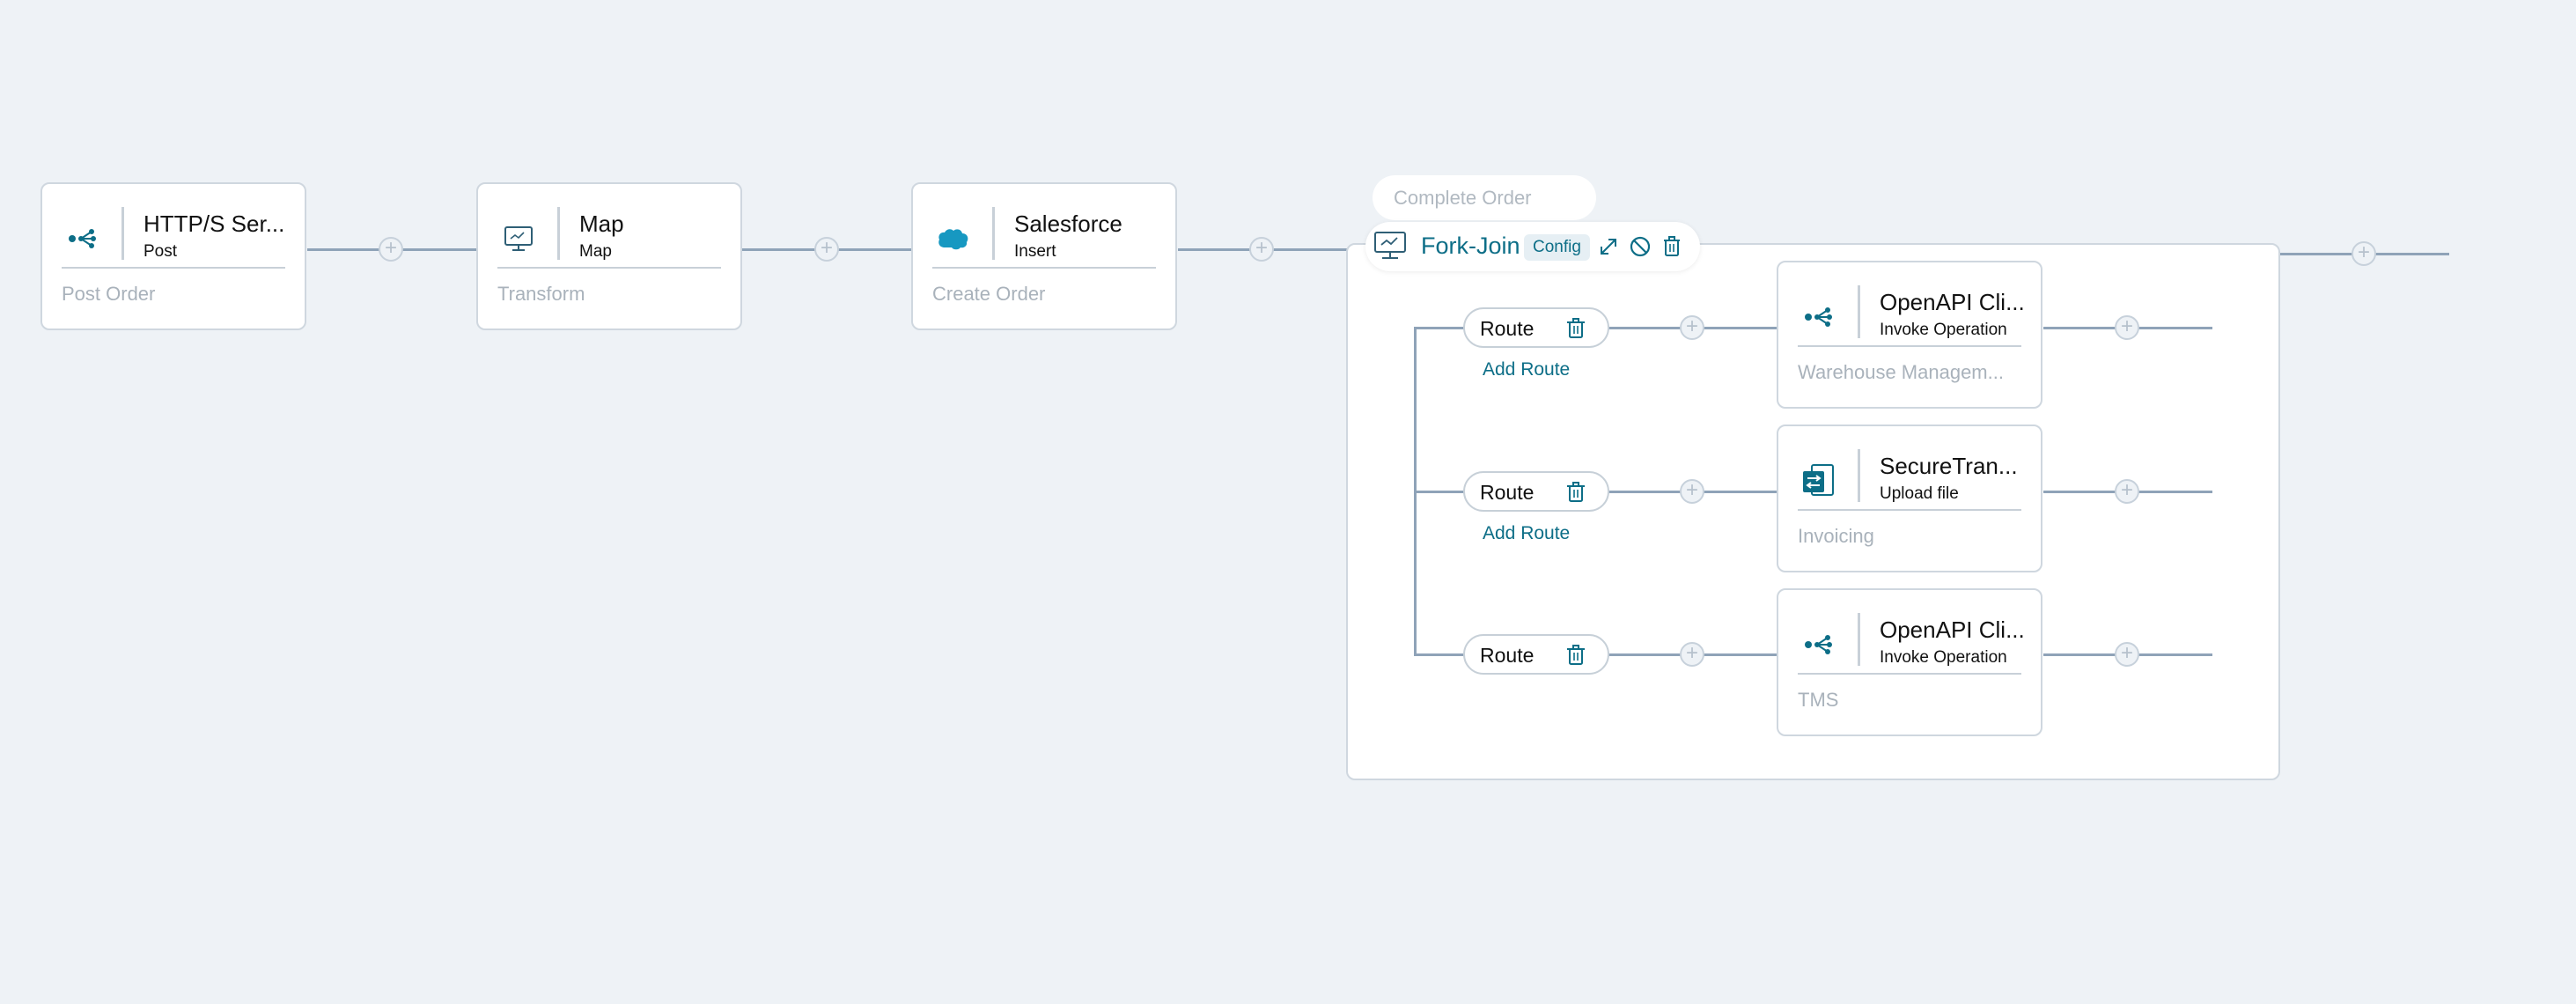 The width and height of the screenshot is (2576, 1004). I want to click on fork-join-header: Fork-Join Config, so click(1533, 246).